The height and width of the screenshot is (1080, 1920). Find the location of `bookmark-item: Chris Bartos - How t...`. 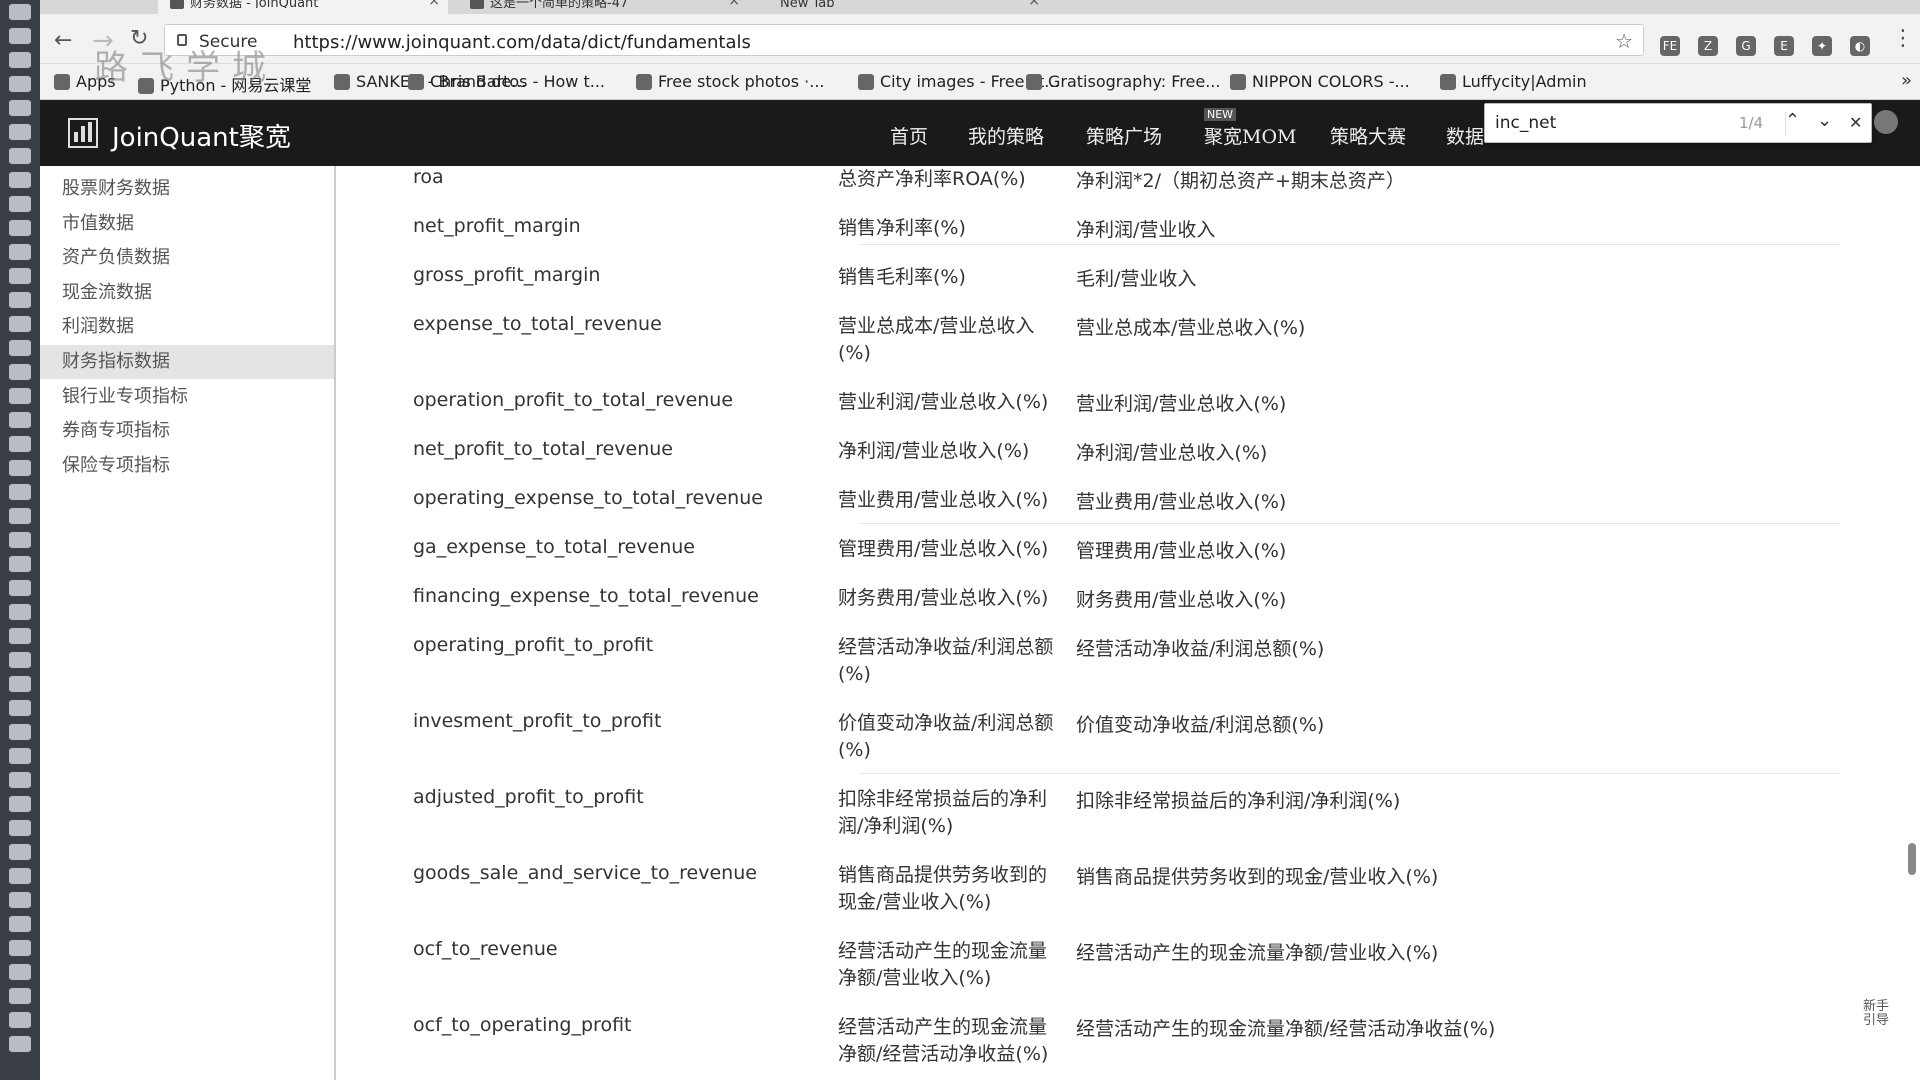

bookmark-item: Chris Bartos - How t... is located at coordinates (506, 81).